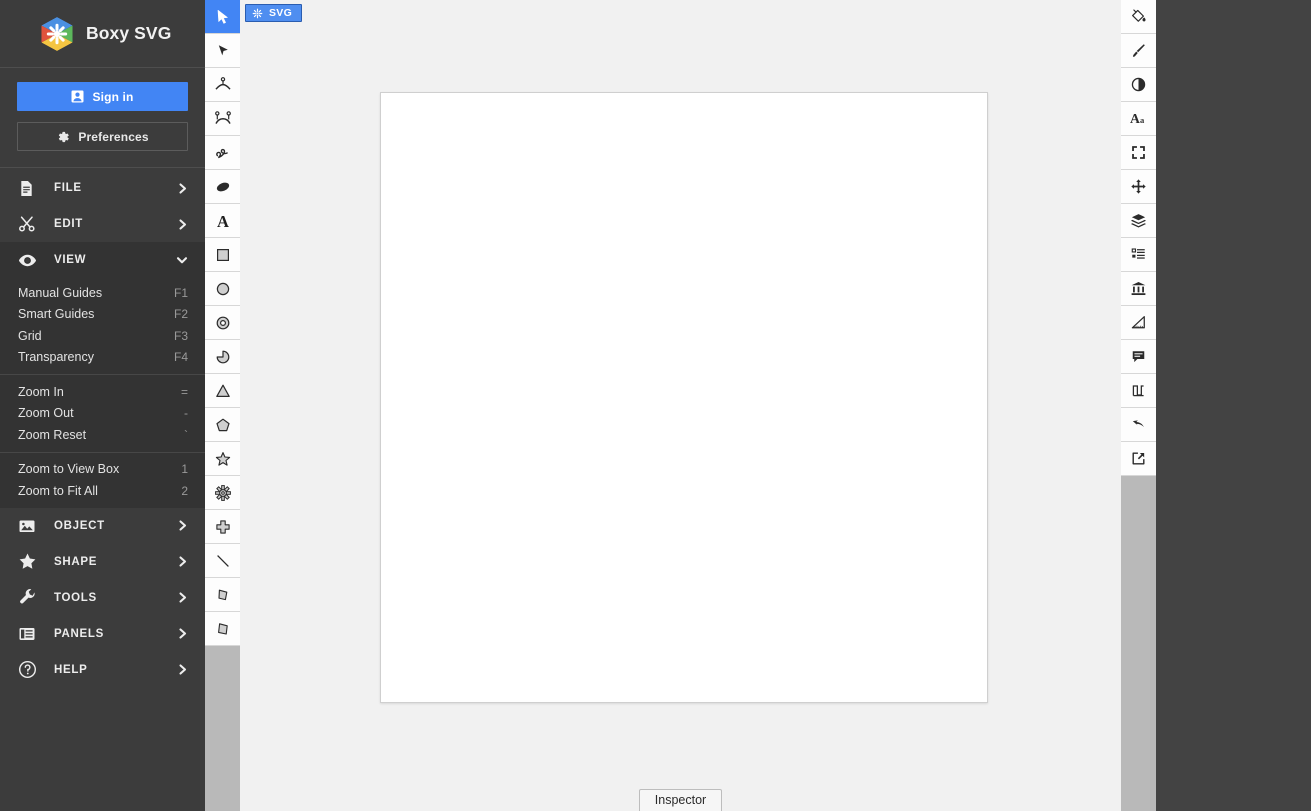 This screenshot has height=811, width=1311. What do you see at coordinates (30, 188) in the screenshot?
I see `file-document-icon` at bounding box center [30, 188].